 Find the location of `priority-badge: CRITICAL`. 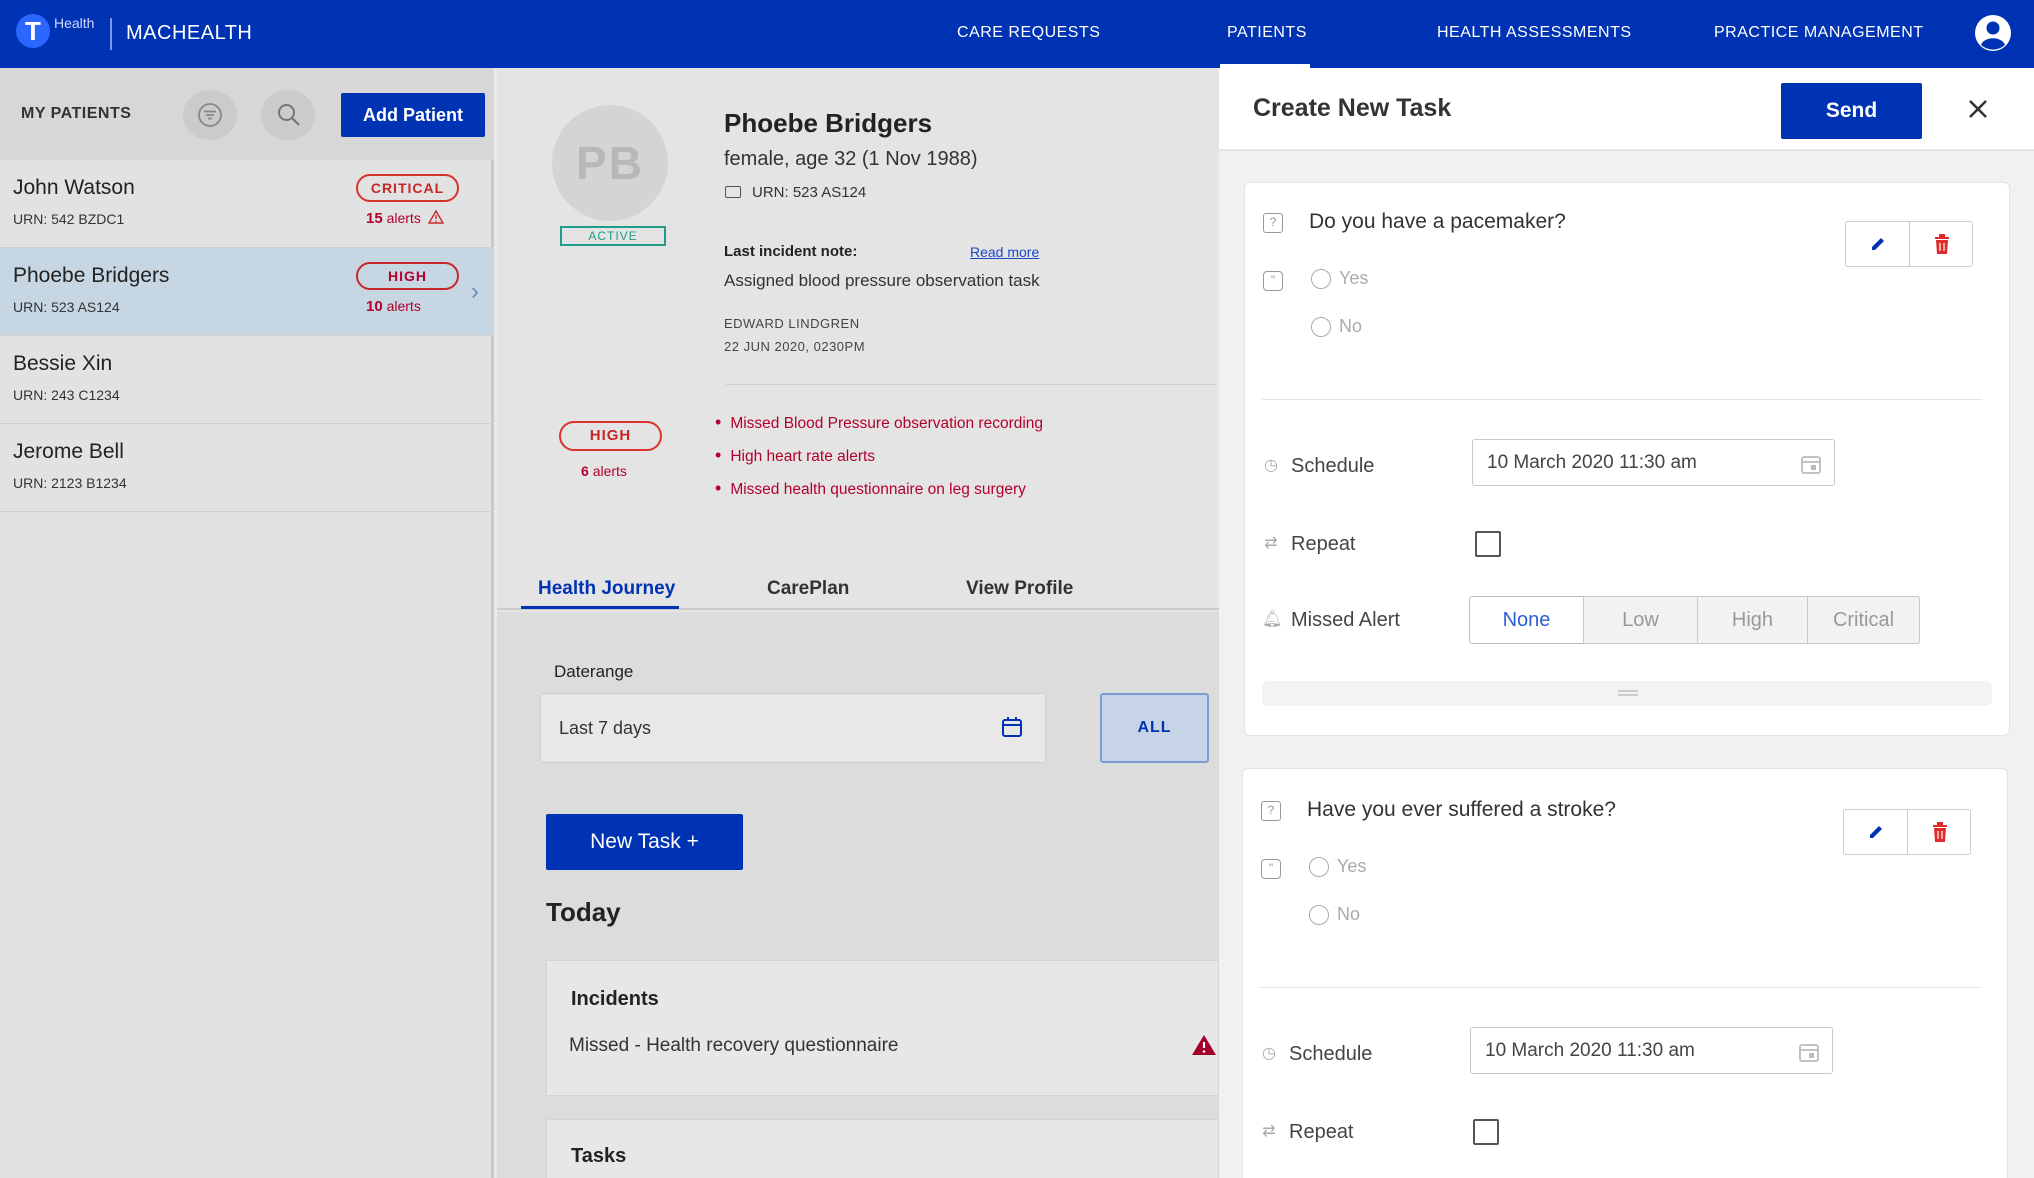

priority-badge: CRITICAL is located at coordinates (407, 188).